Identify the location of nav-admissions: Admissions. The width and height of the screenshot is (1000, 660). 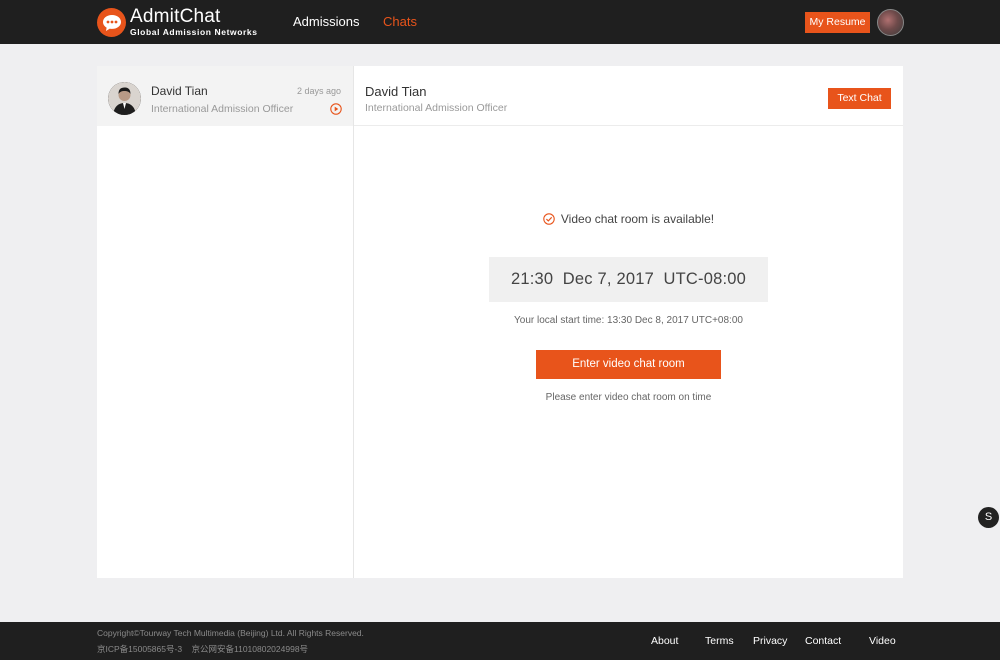
(326, 21).